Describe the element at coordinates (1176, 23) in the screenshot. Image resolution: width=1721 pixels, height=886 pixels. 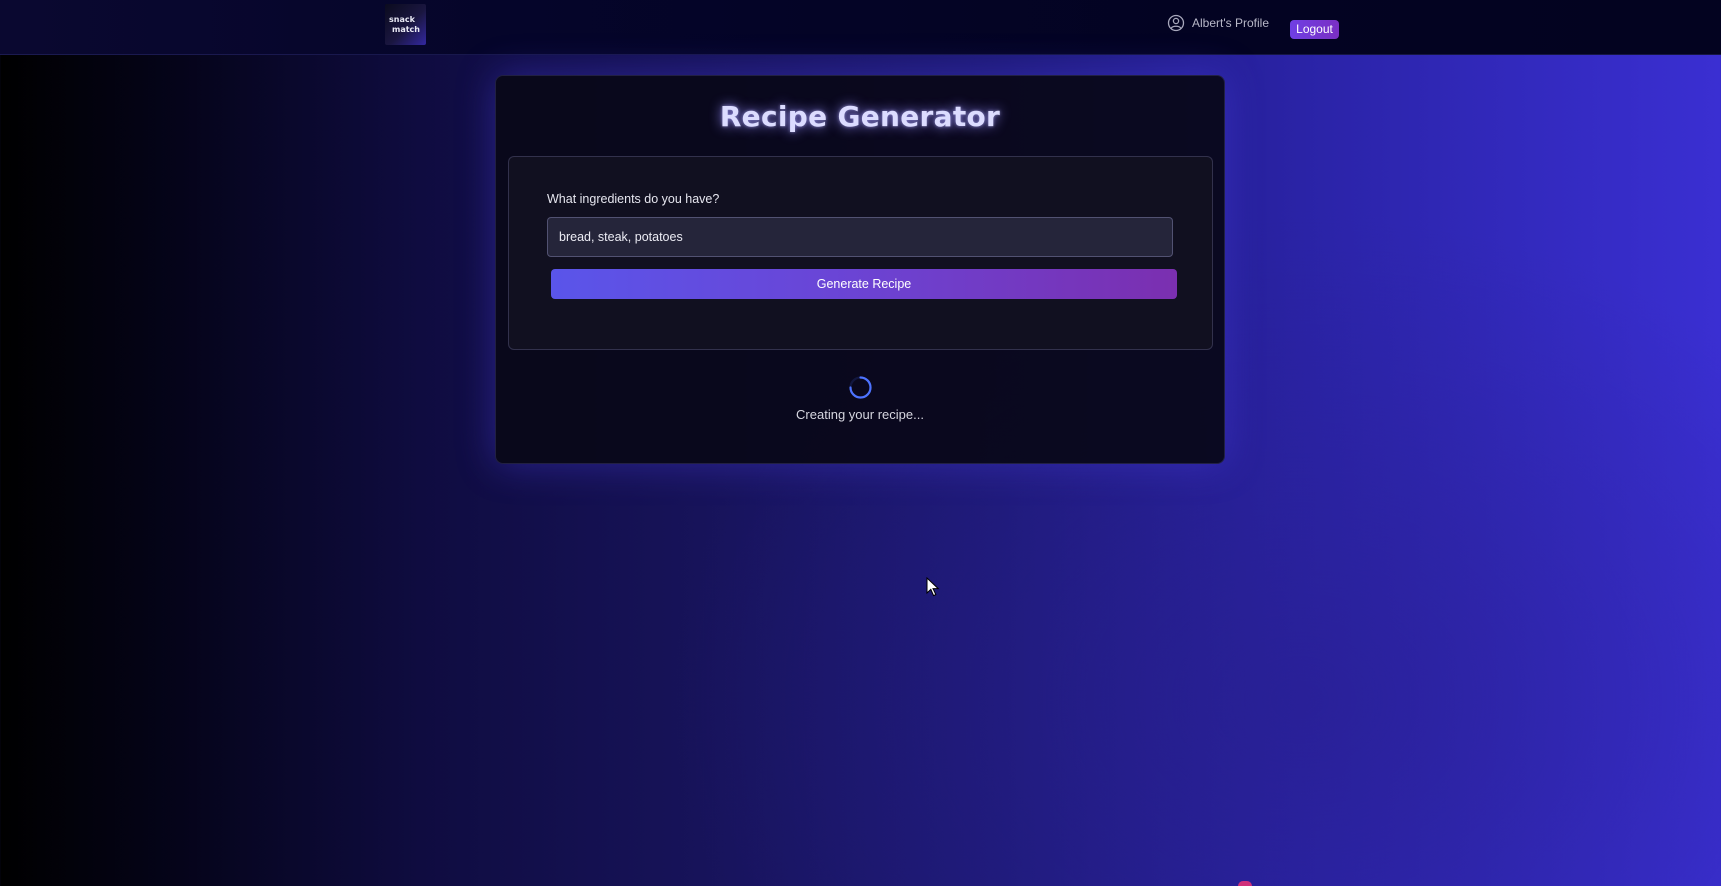
I see `user-circle-icon` at that location.